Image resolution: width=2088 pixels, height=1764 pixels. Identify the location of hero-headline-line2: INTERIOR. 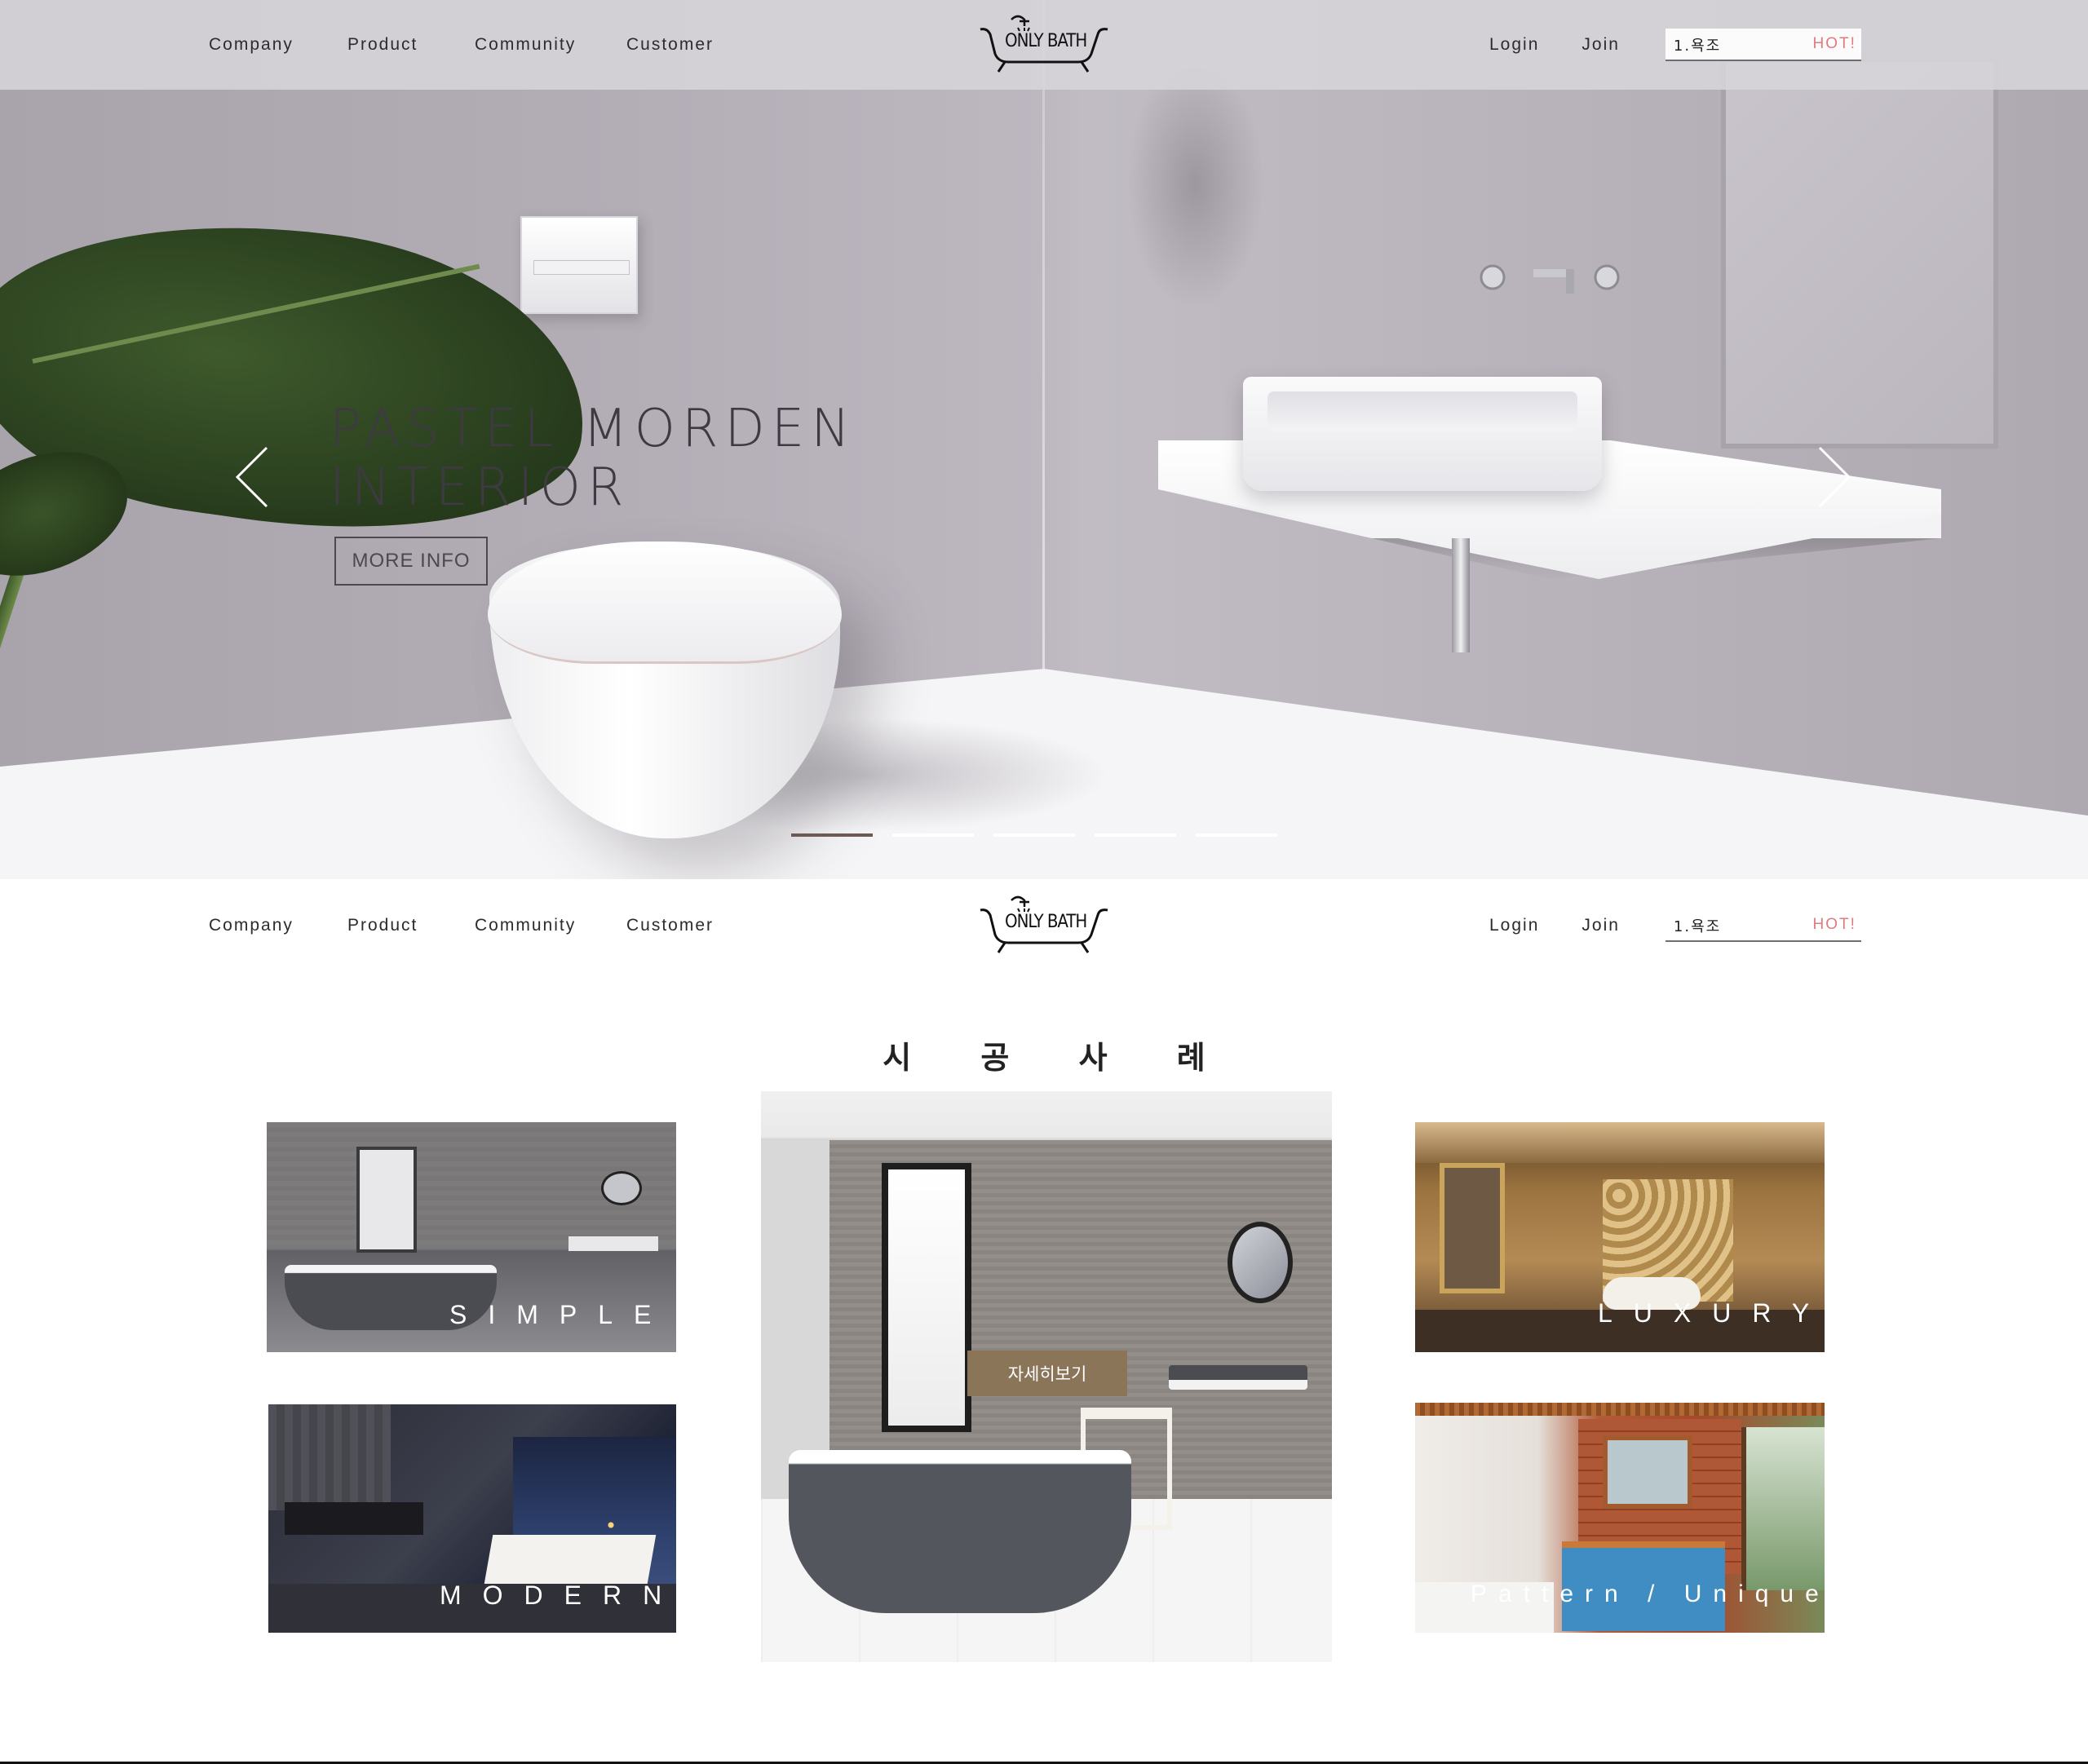
(480, 488).